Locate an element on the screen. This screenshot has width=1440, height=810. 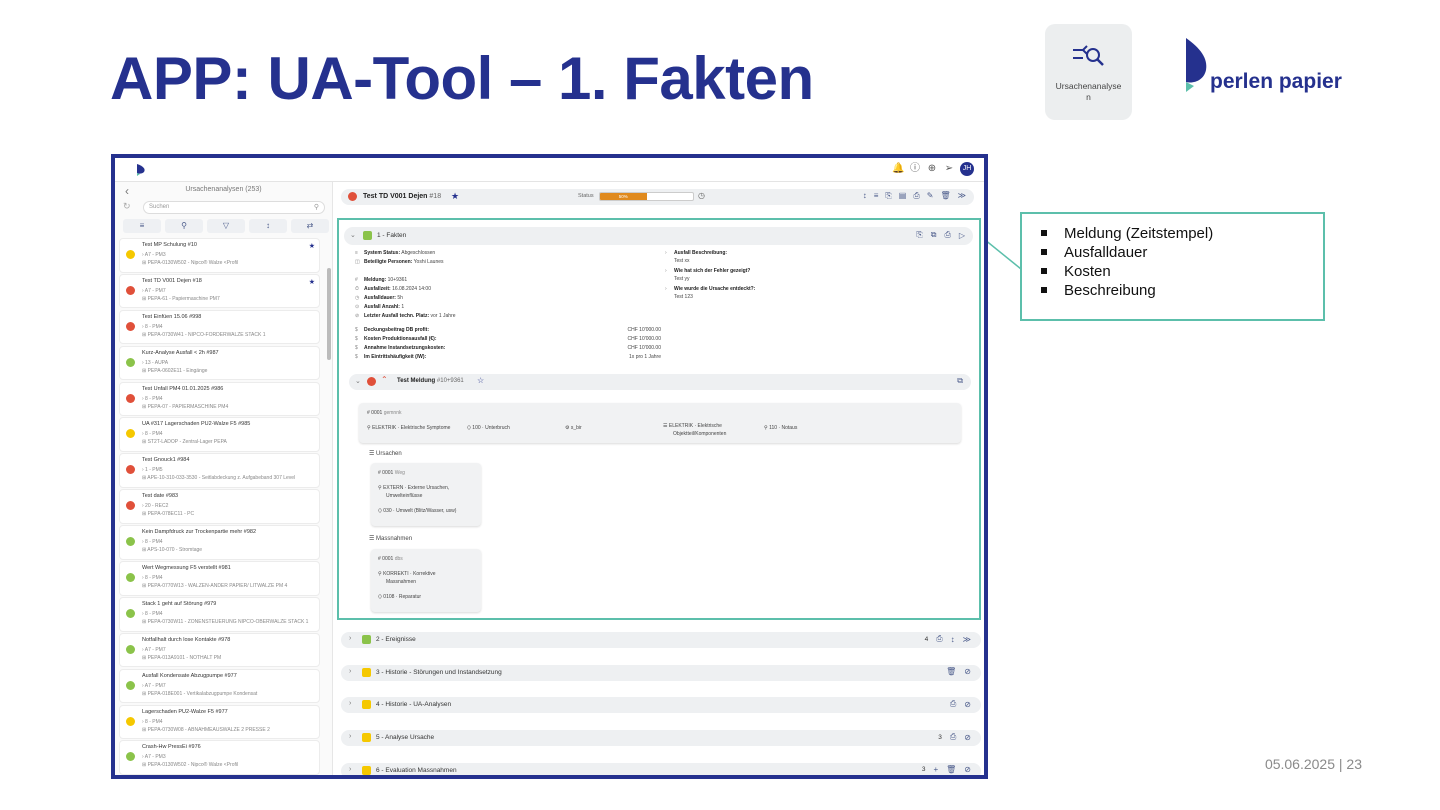
collapsed-section: › 2 - Ereignisse 4 ⎙ ↕ ≫ is located at coordinates (661, 640).